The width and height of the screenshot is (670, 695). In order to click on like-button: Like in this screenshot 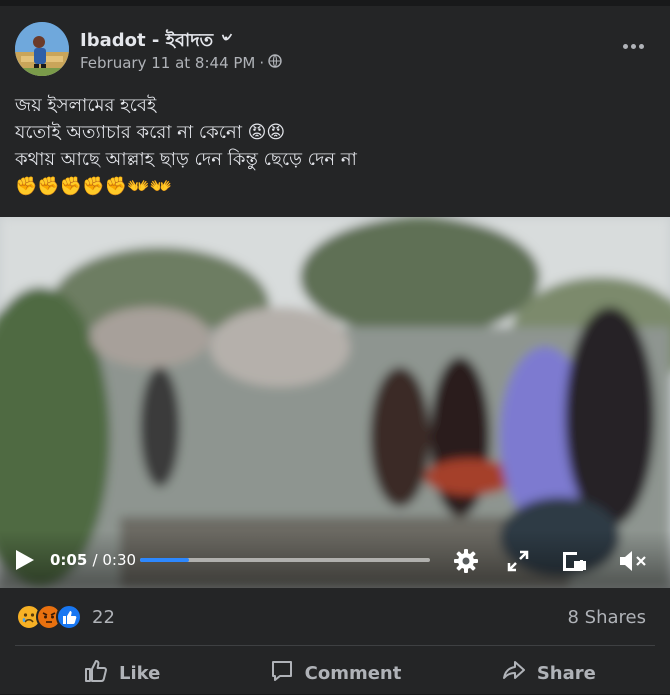, I will do `click(121, 673)`.